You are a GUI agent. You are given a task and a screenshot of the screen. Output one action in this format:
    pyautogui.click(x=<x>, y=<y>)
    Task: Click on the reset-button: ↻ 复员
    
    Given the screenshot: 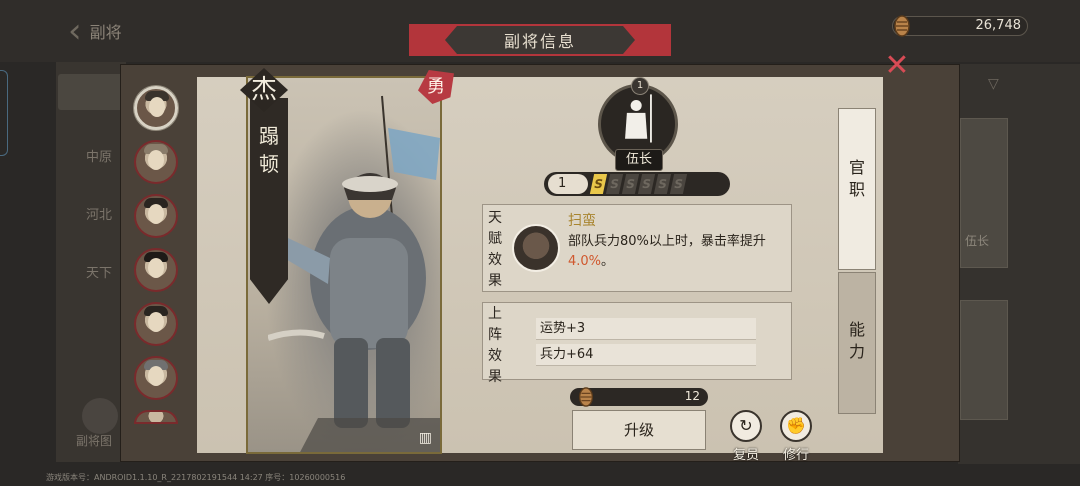 What is the action you would take?
    pyautogui.click(x=746, y=436)
    